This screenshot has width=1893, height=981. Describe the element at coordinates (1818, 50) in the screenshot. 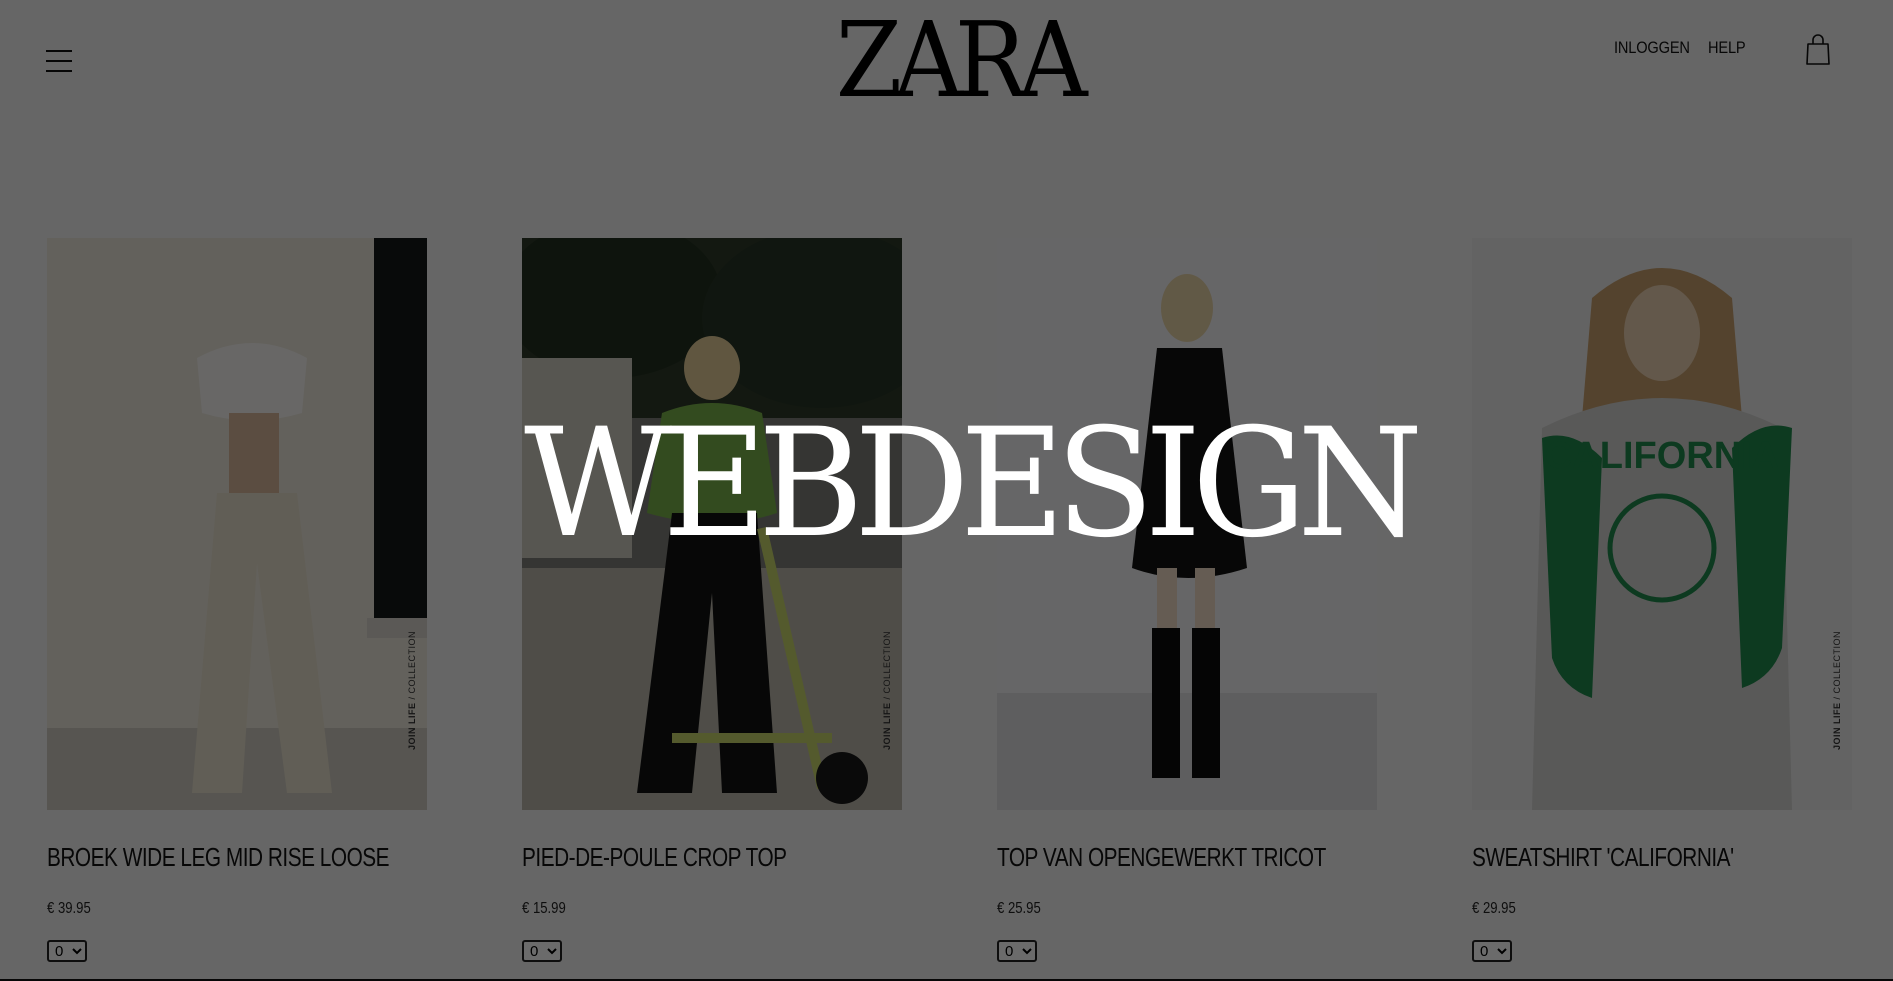

I see `shopping-bag-icon` at that location.